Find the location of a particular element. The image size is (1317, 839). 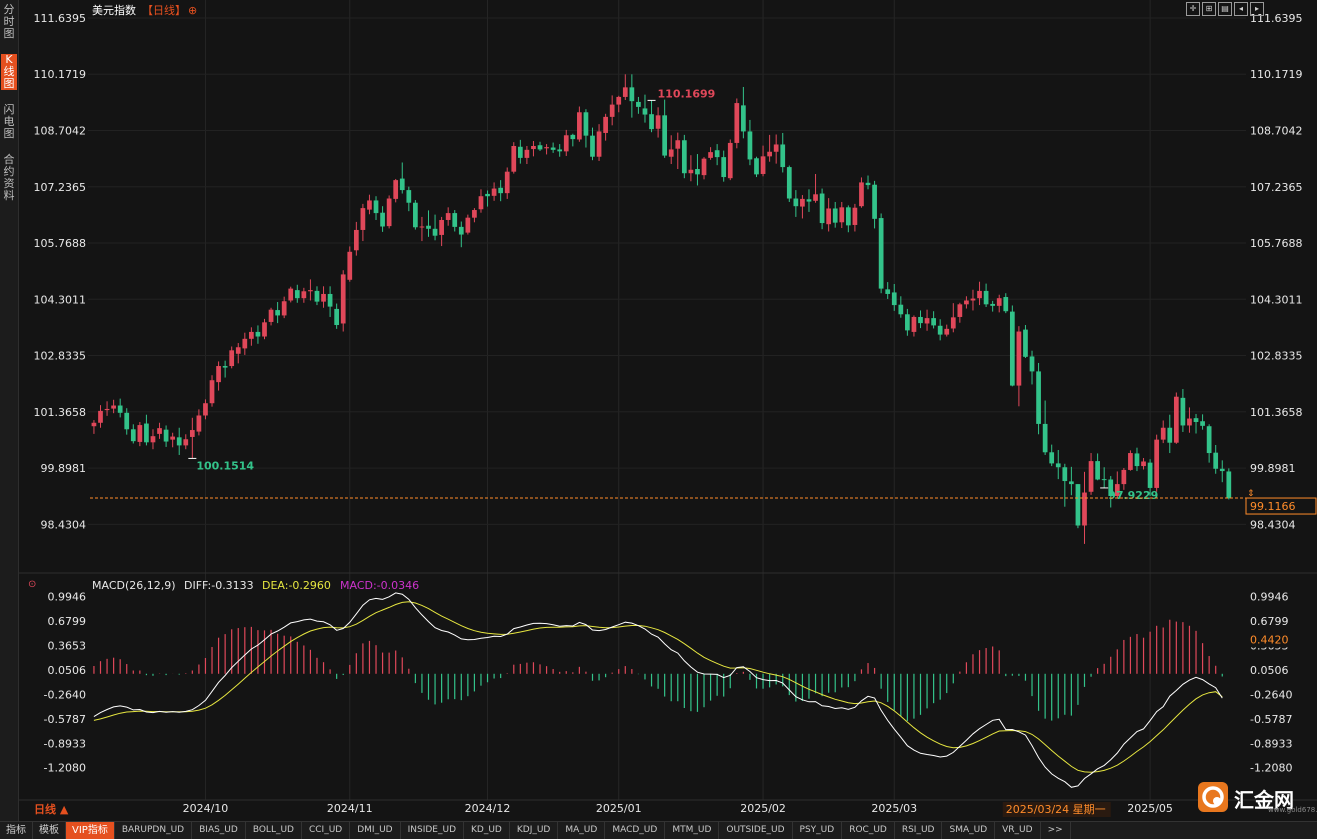

indicator-outside-ud: OUTSIDE_UD is located at coordinates (756, 830).